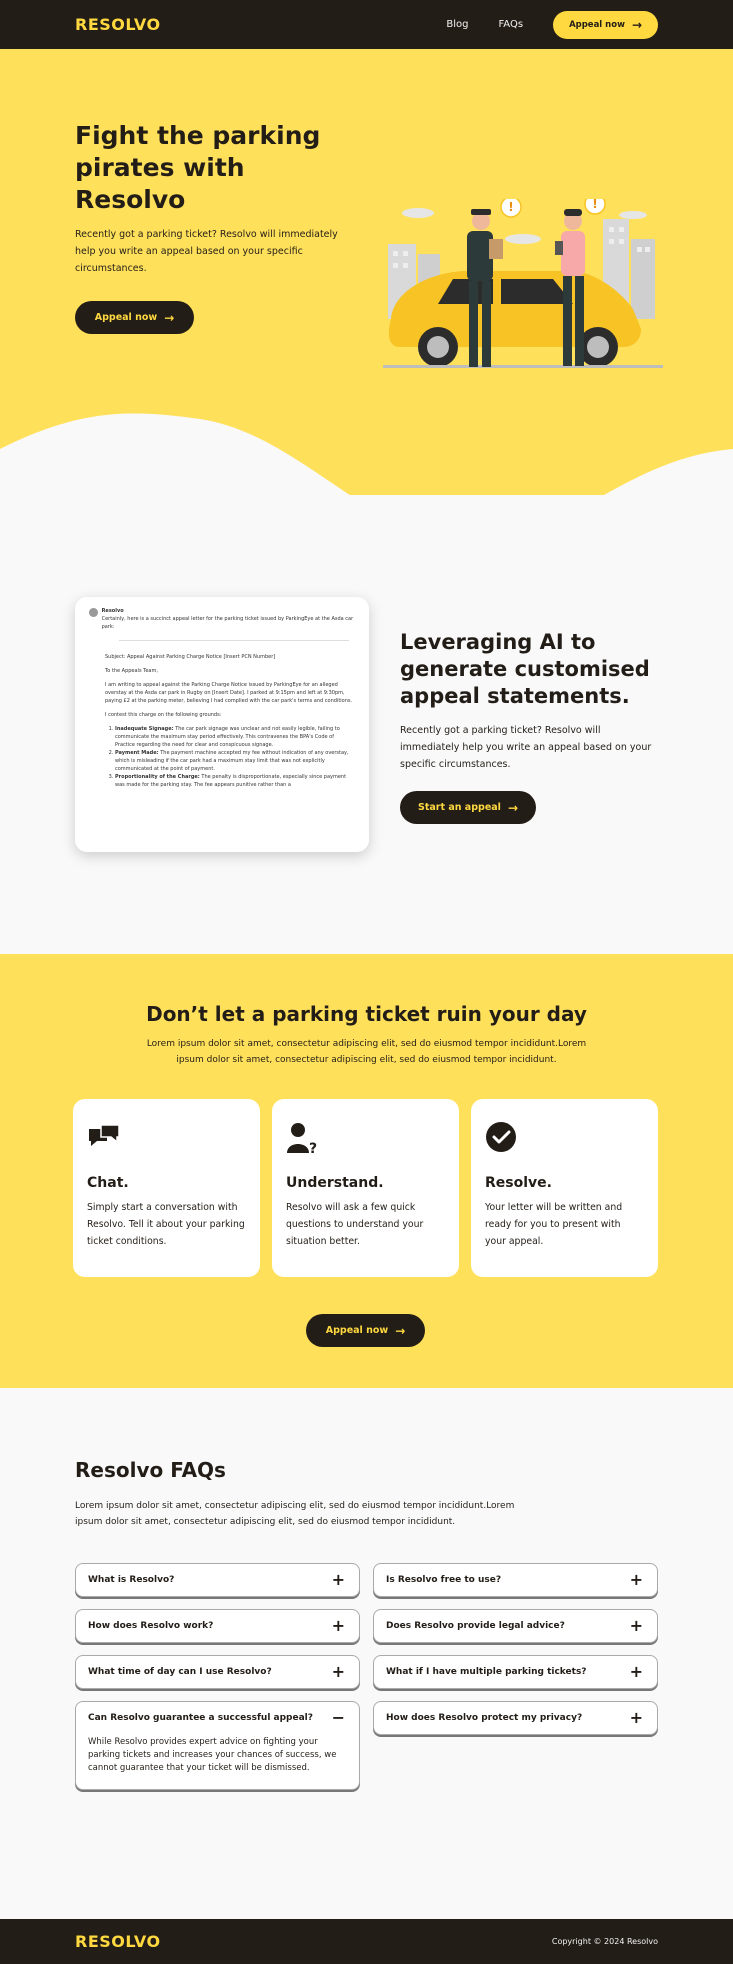  What do you see at coordinates (131, 1580) in the screenshot?
I see `faq-question: What is Resolvo?` at bounding box center [131, 1580].